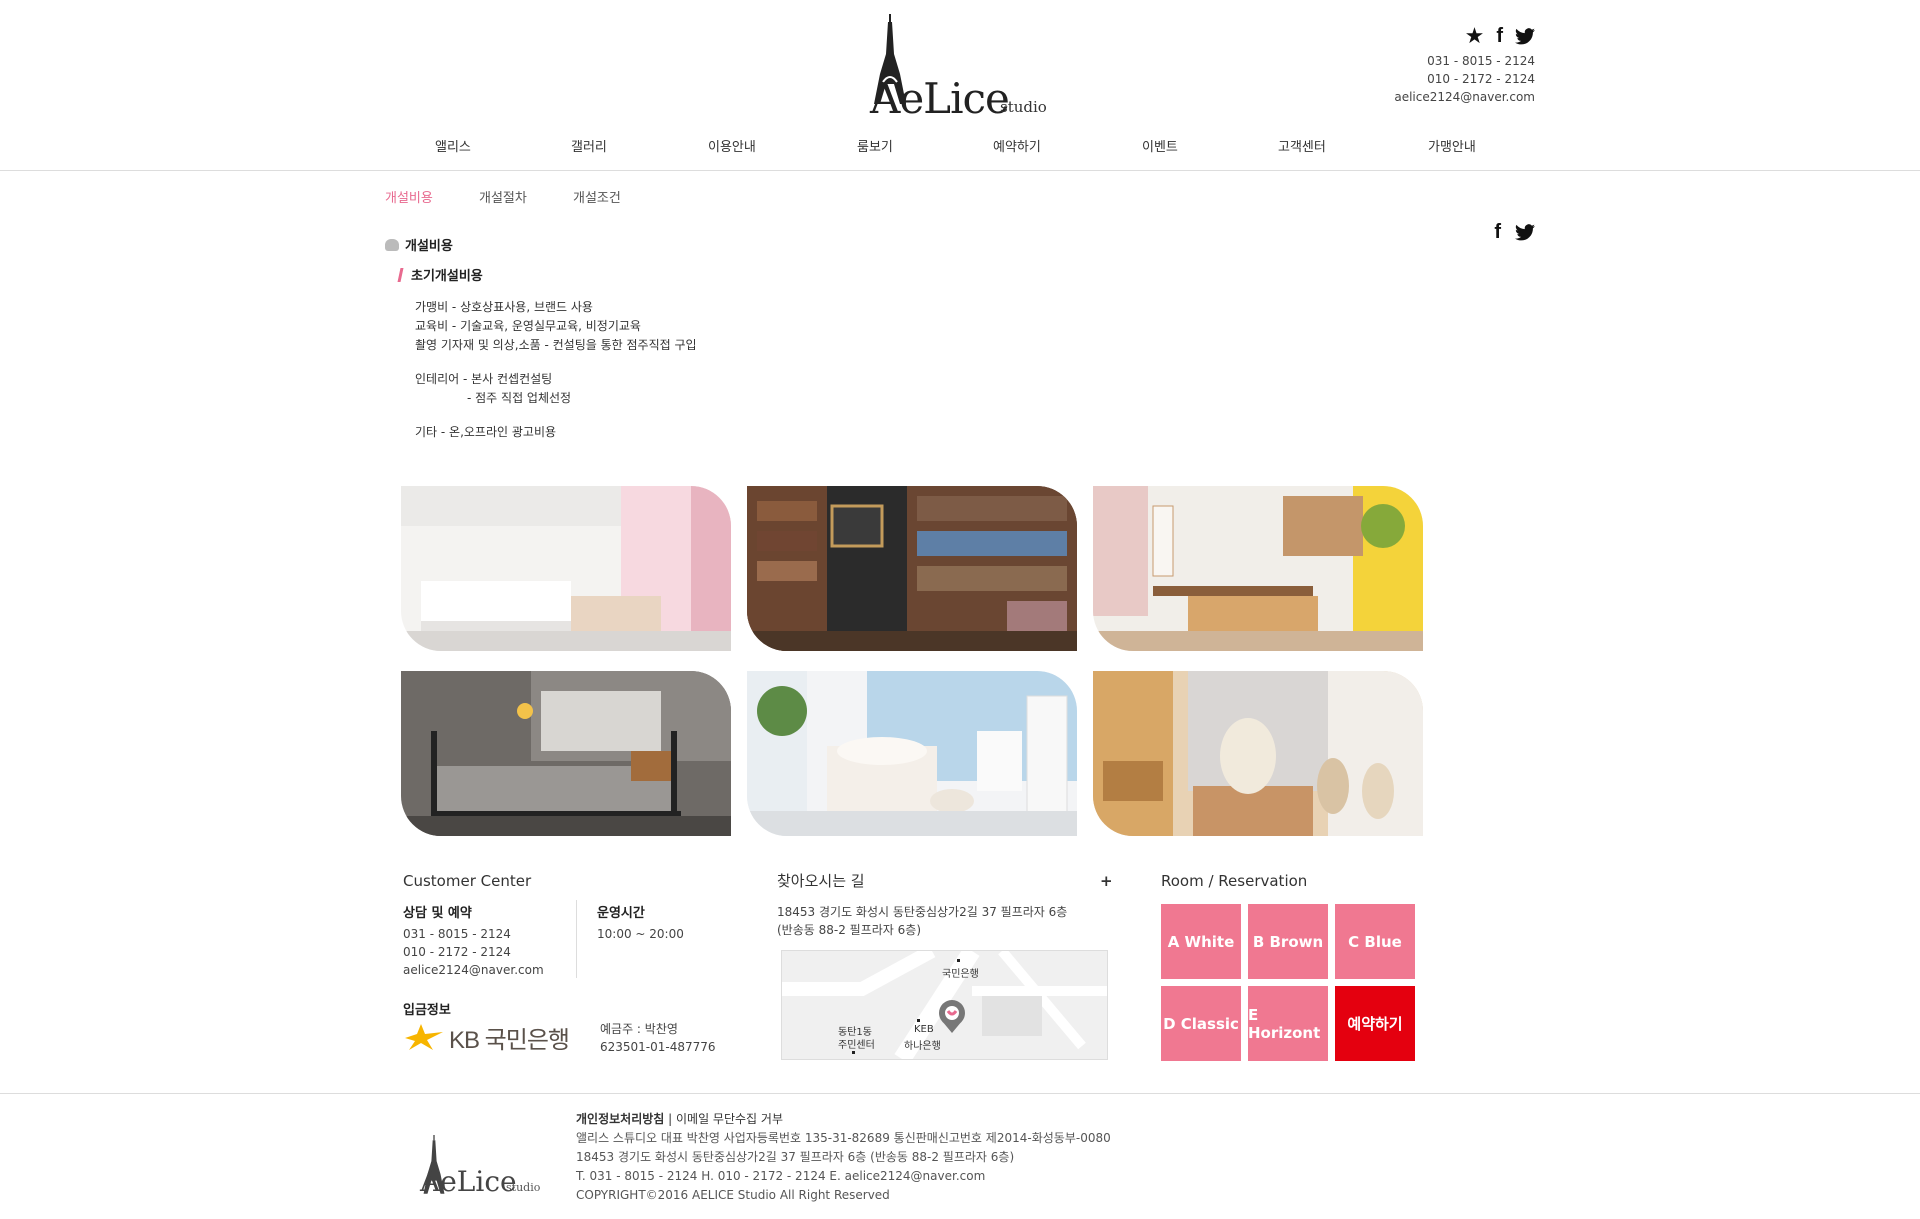  Describe the element at coordinates (849, 930) in the screenshot. I see `address-line2: (반송동 88-2 필프라자 6층)` at that location.